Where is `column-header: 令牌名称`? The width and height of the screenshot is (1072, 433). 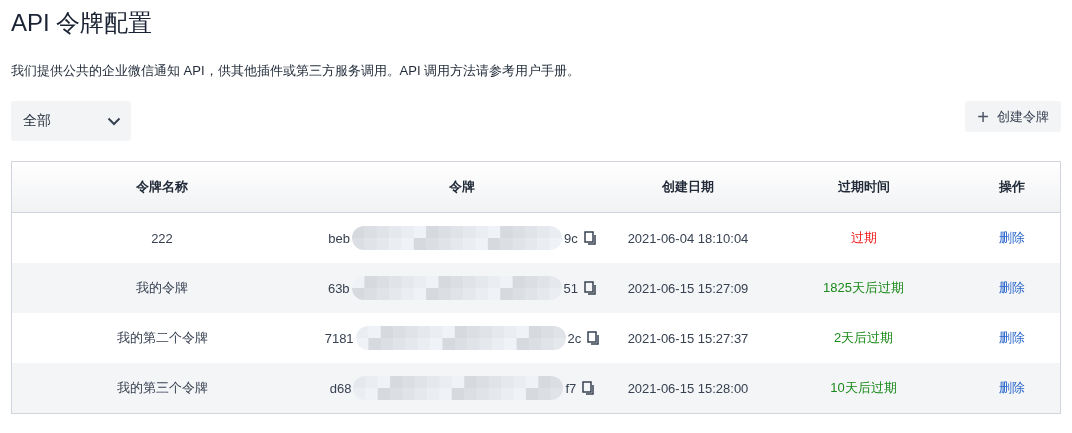 column-header: 令牌名称 is located at coordinates (162, 187).